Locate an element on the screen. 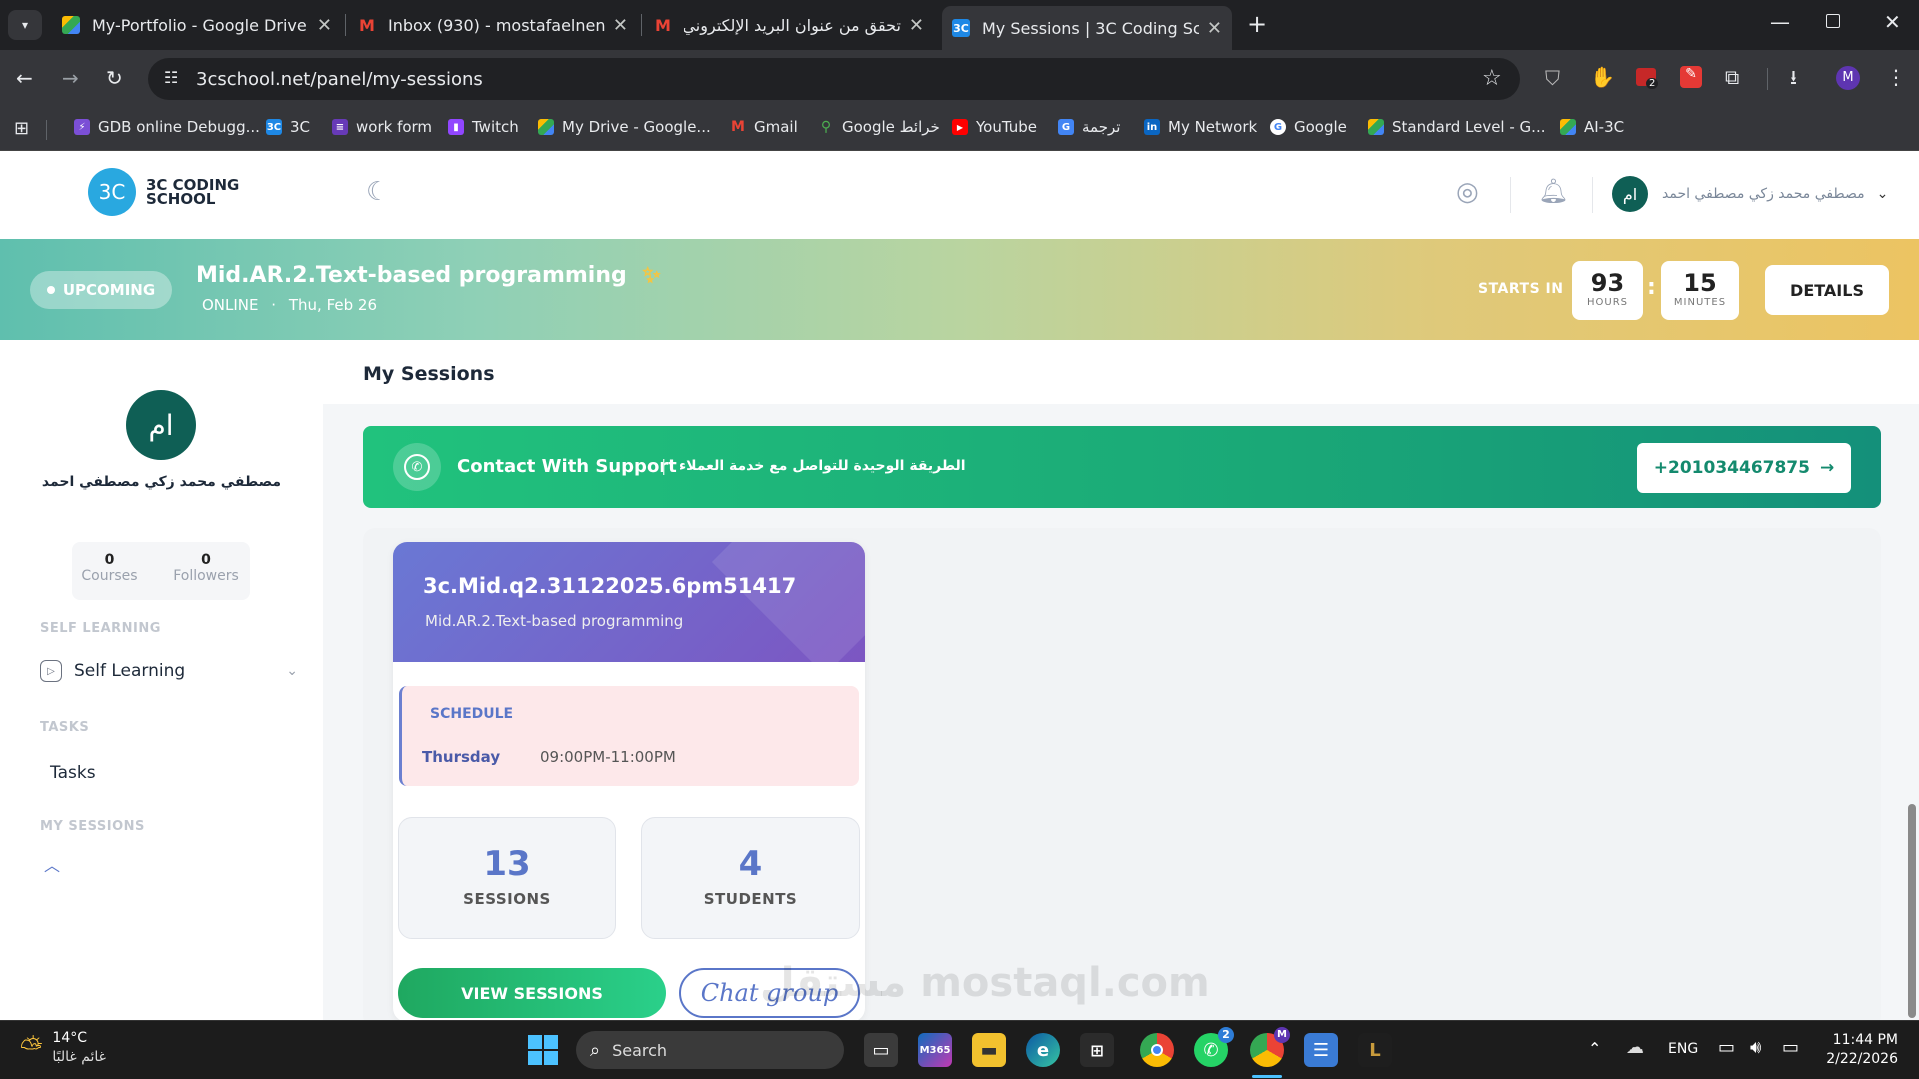 The image size is (1919, 1079). minimize-button: — is located at coordinates (1780, 22).